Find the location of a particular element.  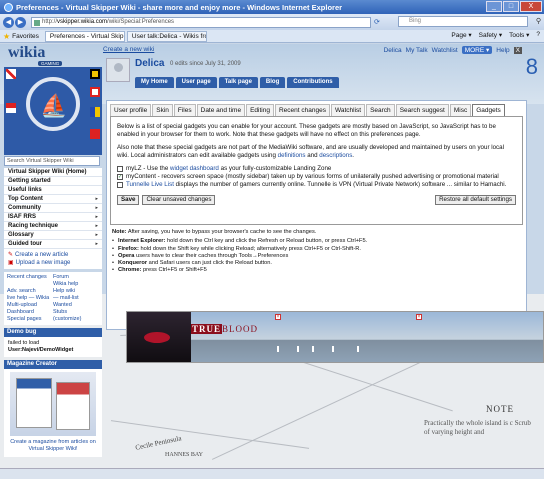

tab-my-home: My Home is located at coordinates (154, 82).